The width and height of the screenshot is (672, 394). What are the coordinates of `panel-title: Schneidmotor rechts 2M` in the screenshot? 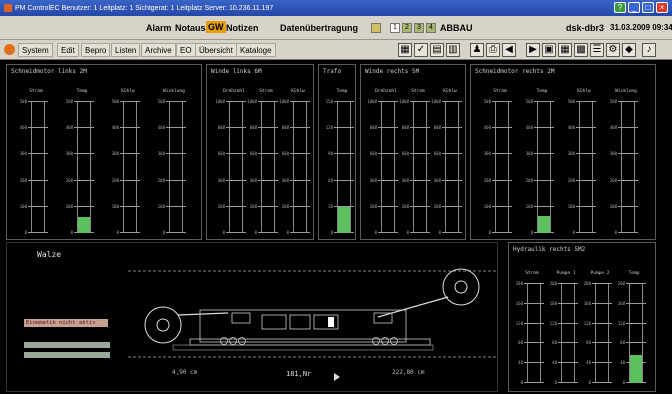 It's located at (515, 71).